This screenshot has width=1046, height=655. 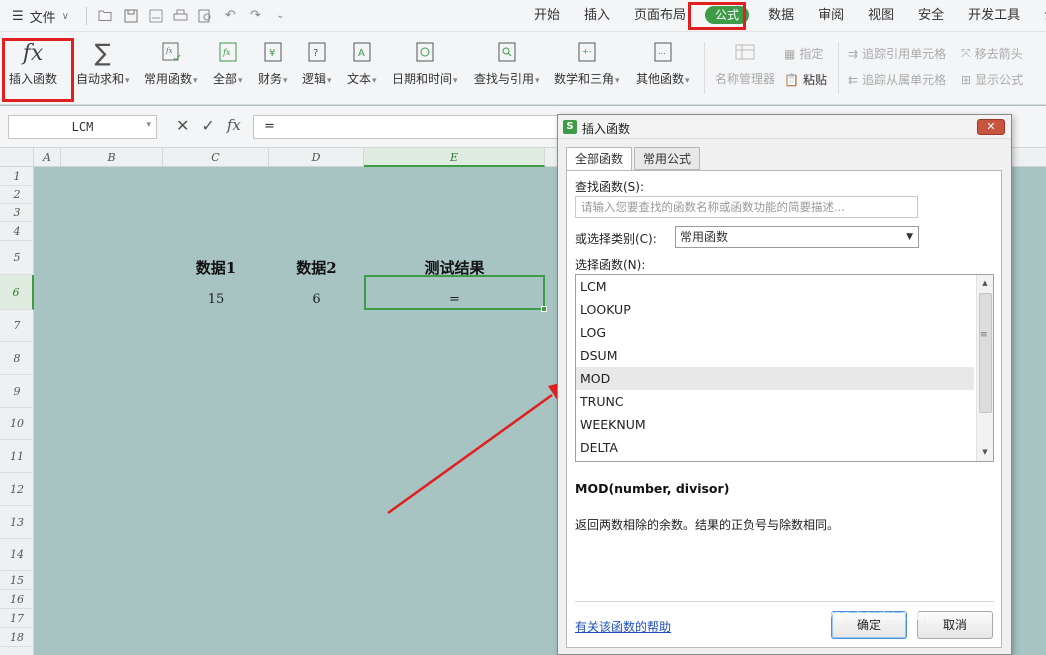 I want to click on list-item: WEEKNUM, so click(x=775, y=424).